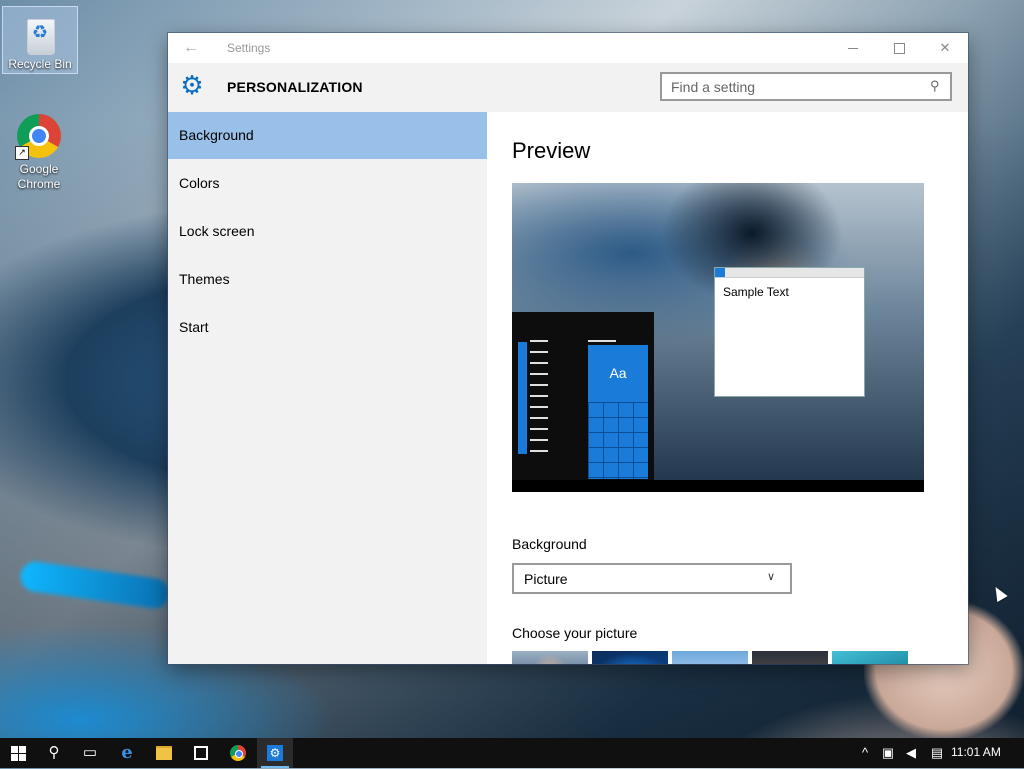 The width and height of the screenshot is (1024, 769). I want to click on maximize-button, so click(899, 48).